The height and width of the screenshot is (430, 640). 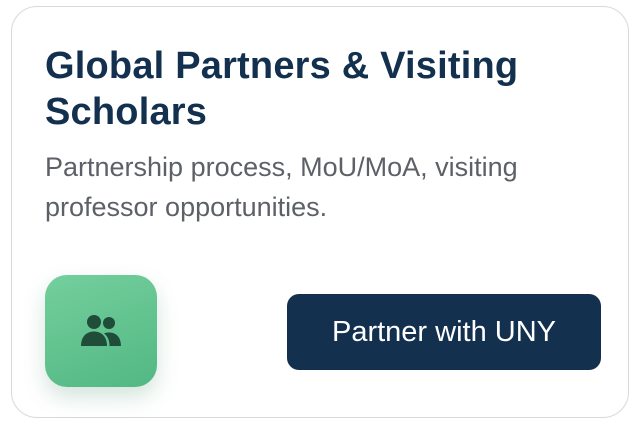 I want to click on partner-with-uny-button: Partner with UNY, so click(x=444, y=332).